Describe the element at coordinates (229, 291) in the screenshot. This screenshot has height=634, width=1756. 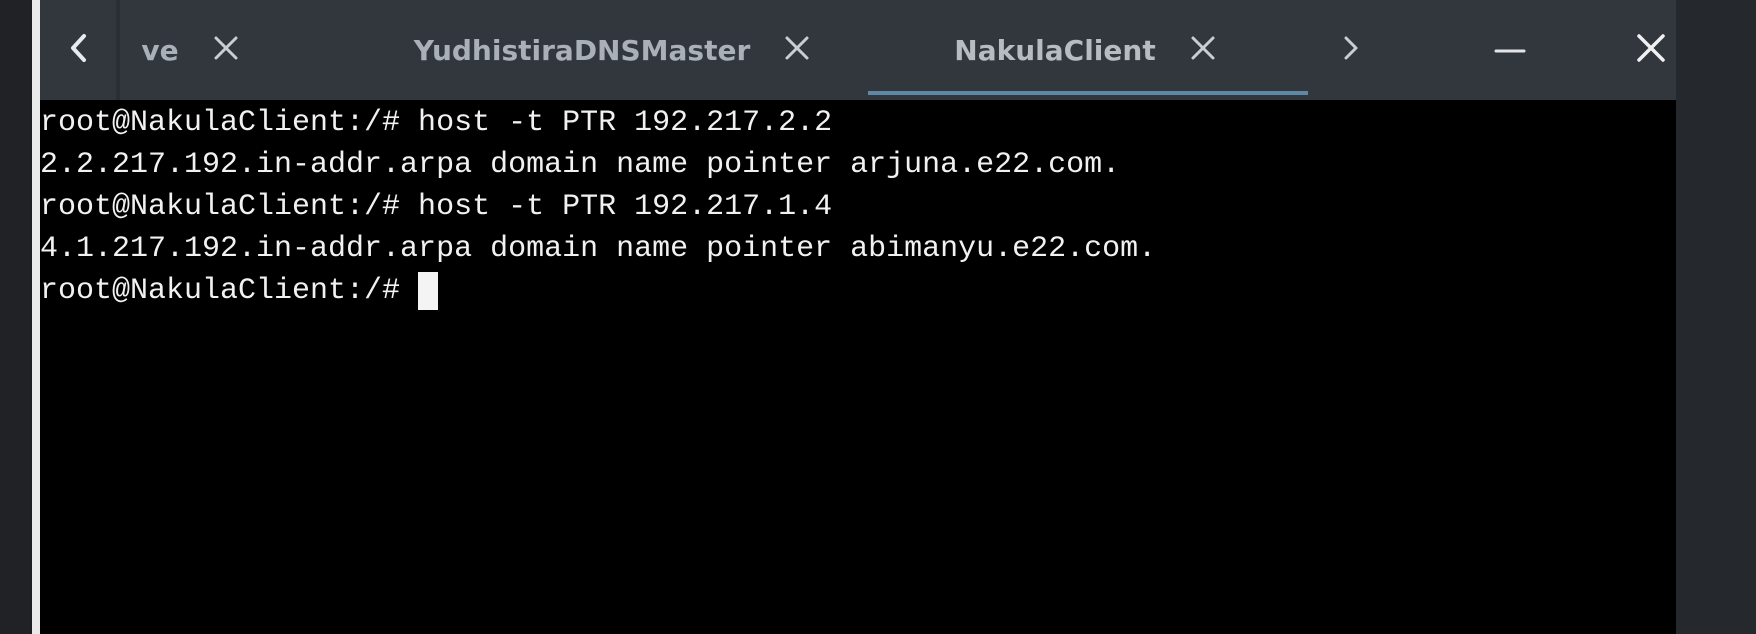
I see `terminal-prompt: root@NakulaClient:/#` at that location.